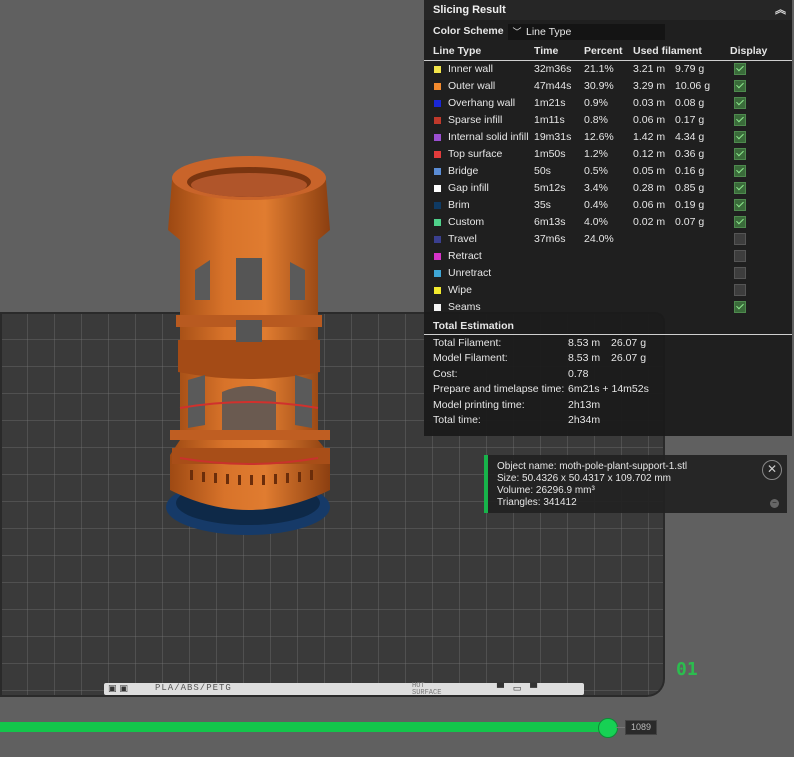 This screenshot has width=794, height=757. Describe the element at coordinates (550, 222) in the screenshot. I see `time-value: 6m13s` at that location.